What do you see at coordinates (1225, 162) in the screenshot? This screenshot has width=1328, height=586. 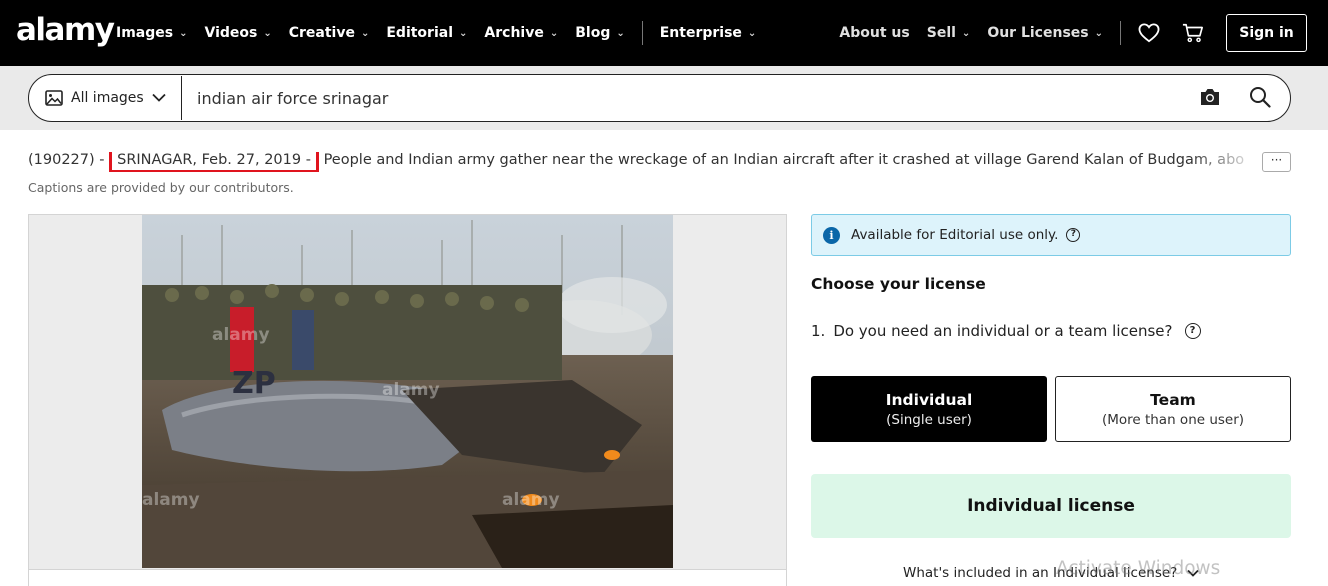 I see `caption-fade` at bounding box center [1225, 162].